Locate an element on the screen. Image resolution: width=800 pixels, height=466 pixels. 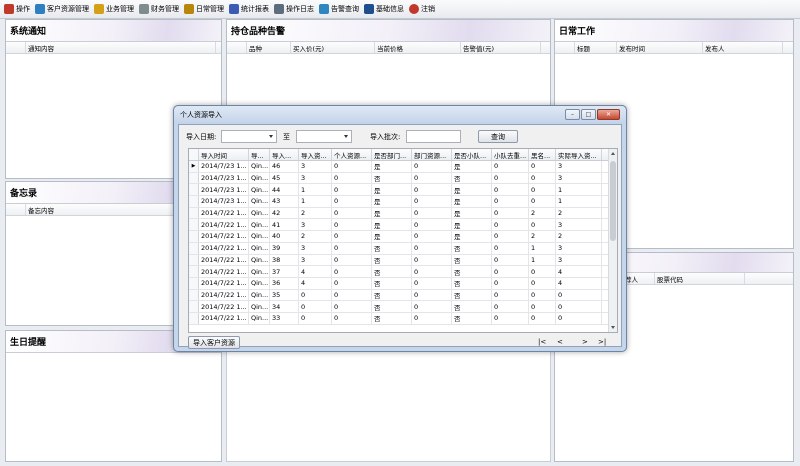
menu-item-2: 业务管理 is located at coordinates (114, 9).